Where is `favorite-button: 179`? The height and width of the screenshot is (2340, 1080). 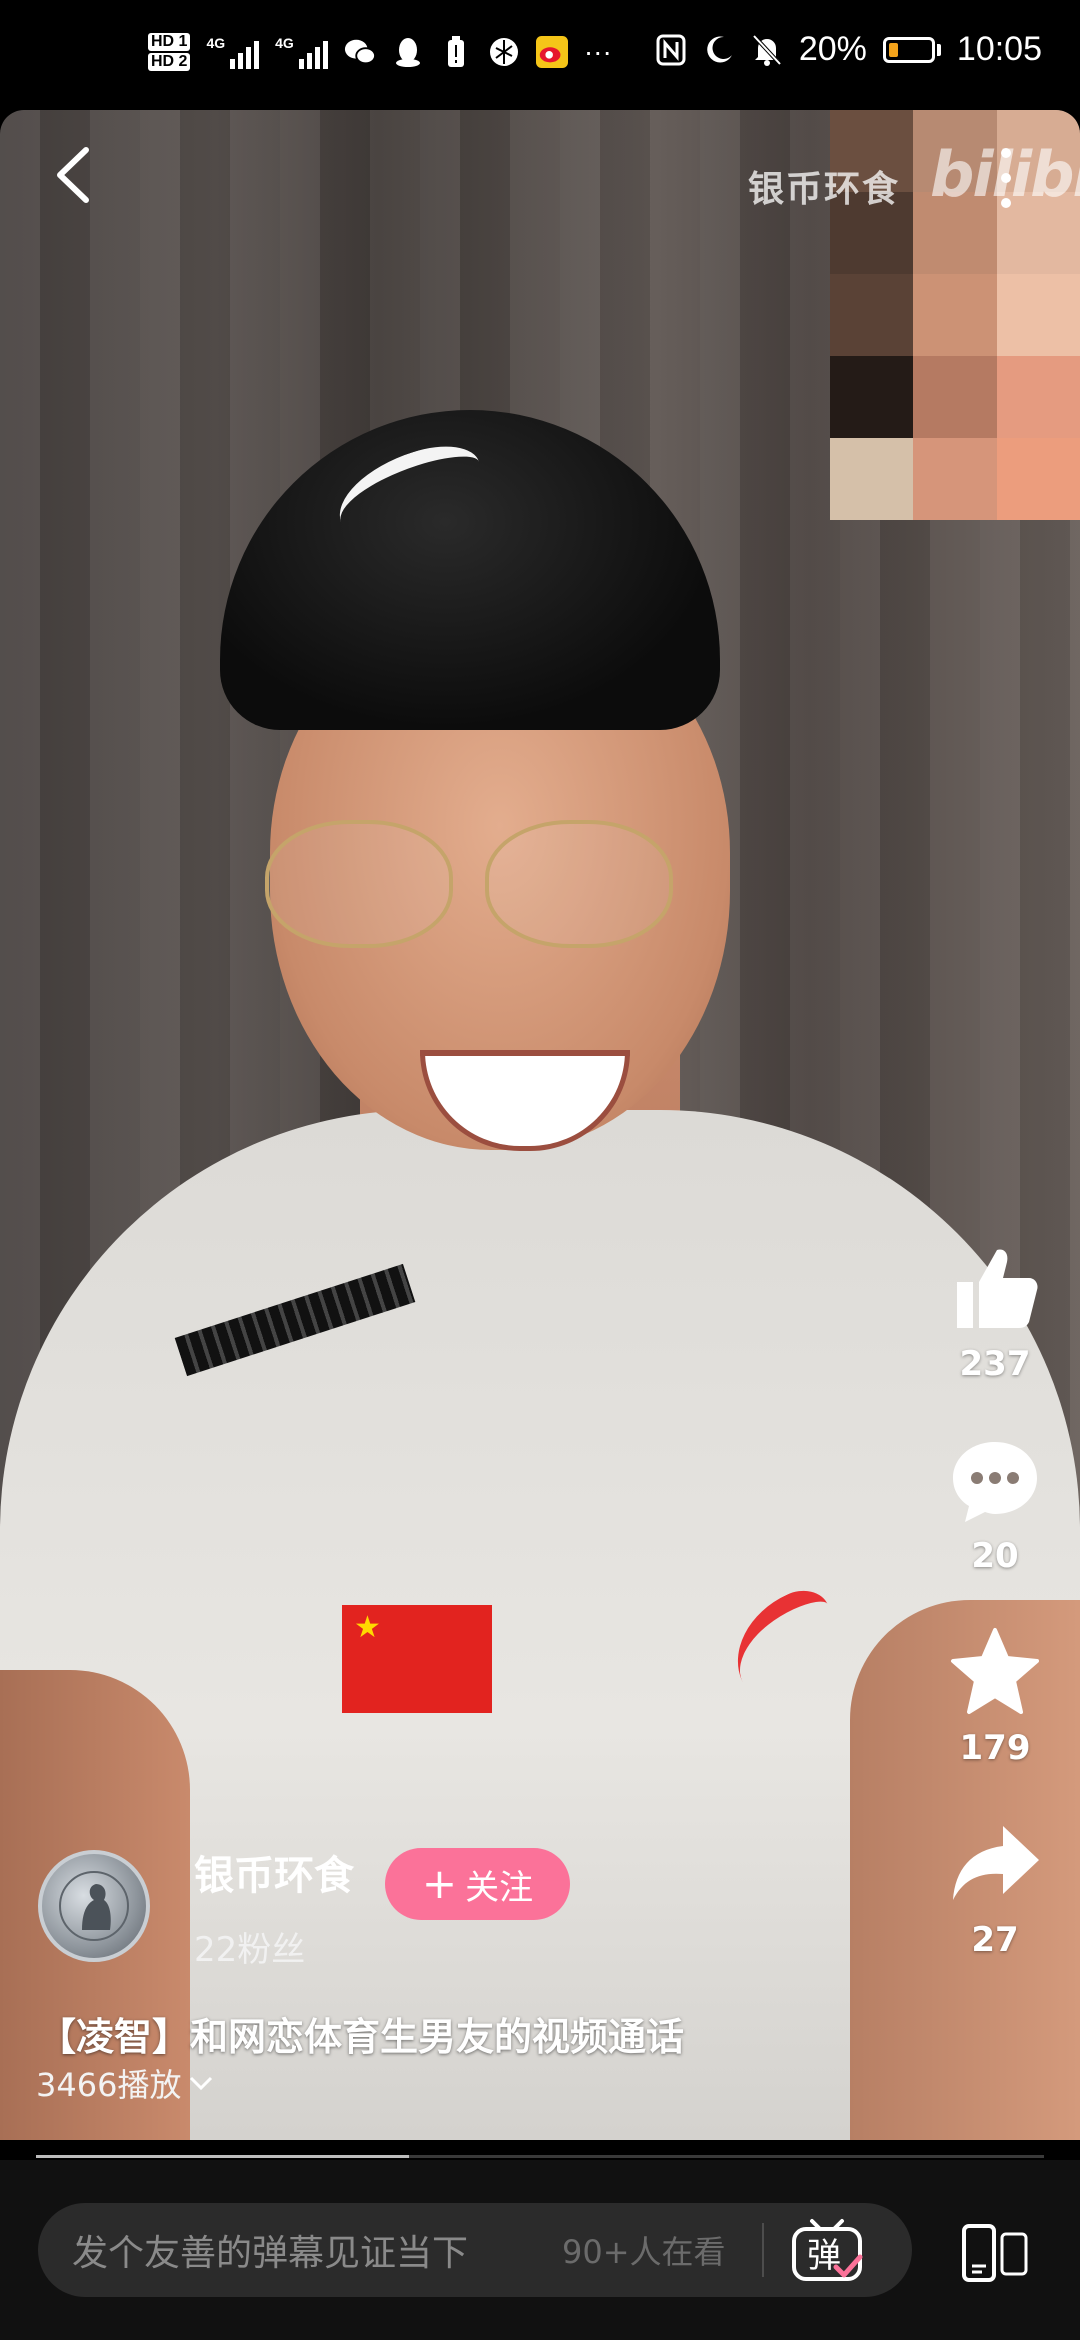 favorite-button: 179 is located at coordinates (995, 1696).